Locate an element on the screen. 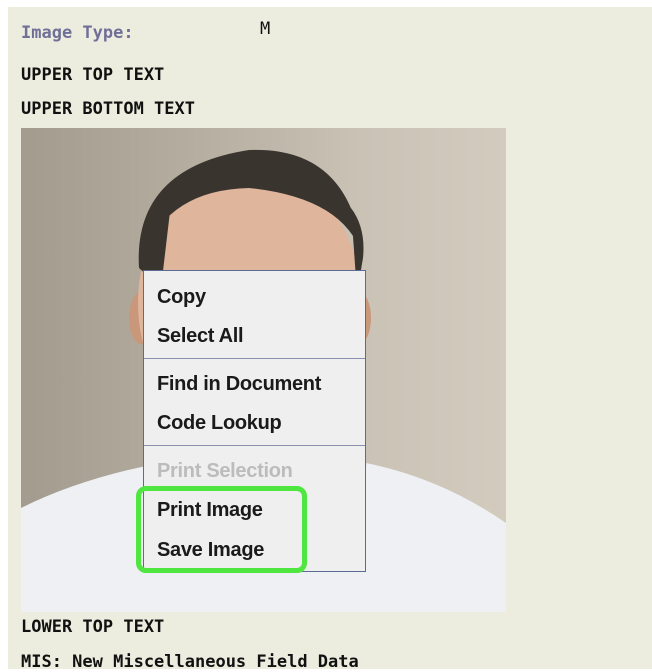  menu-item-find-in-document: Find in Document is located at coordinates (239, 384).